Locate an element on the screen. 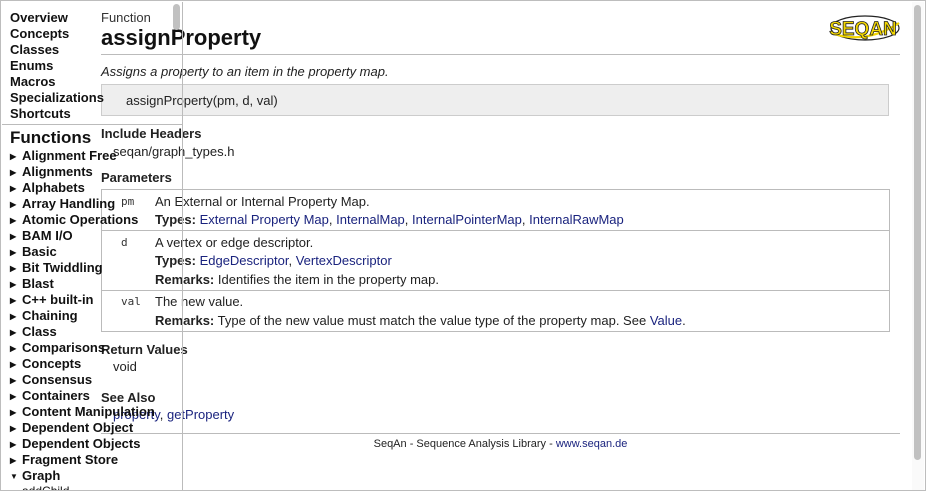 This screenshot has width=926, height=491. tree-group: ▶ Dependent Objects is located at coordinates (82, 444).